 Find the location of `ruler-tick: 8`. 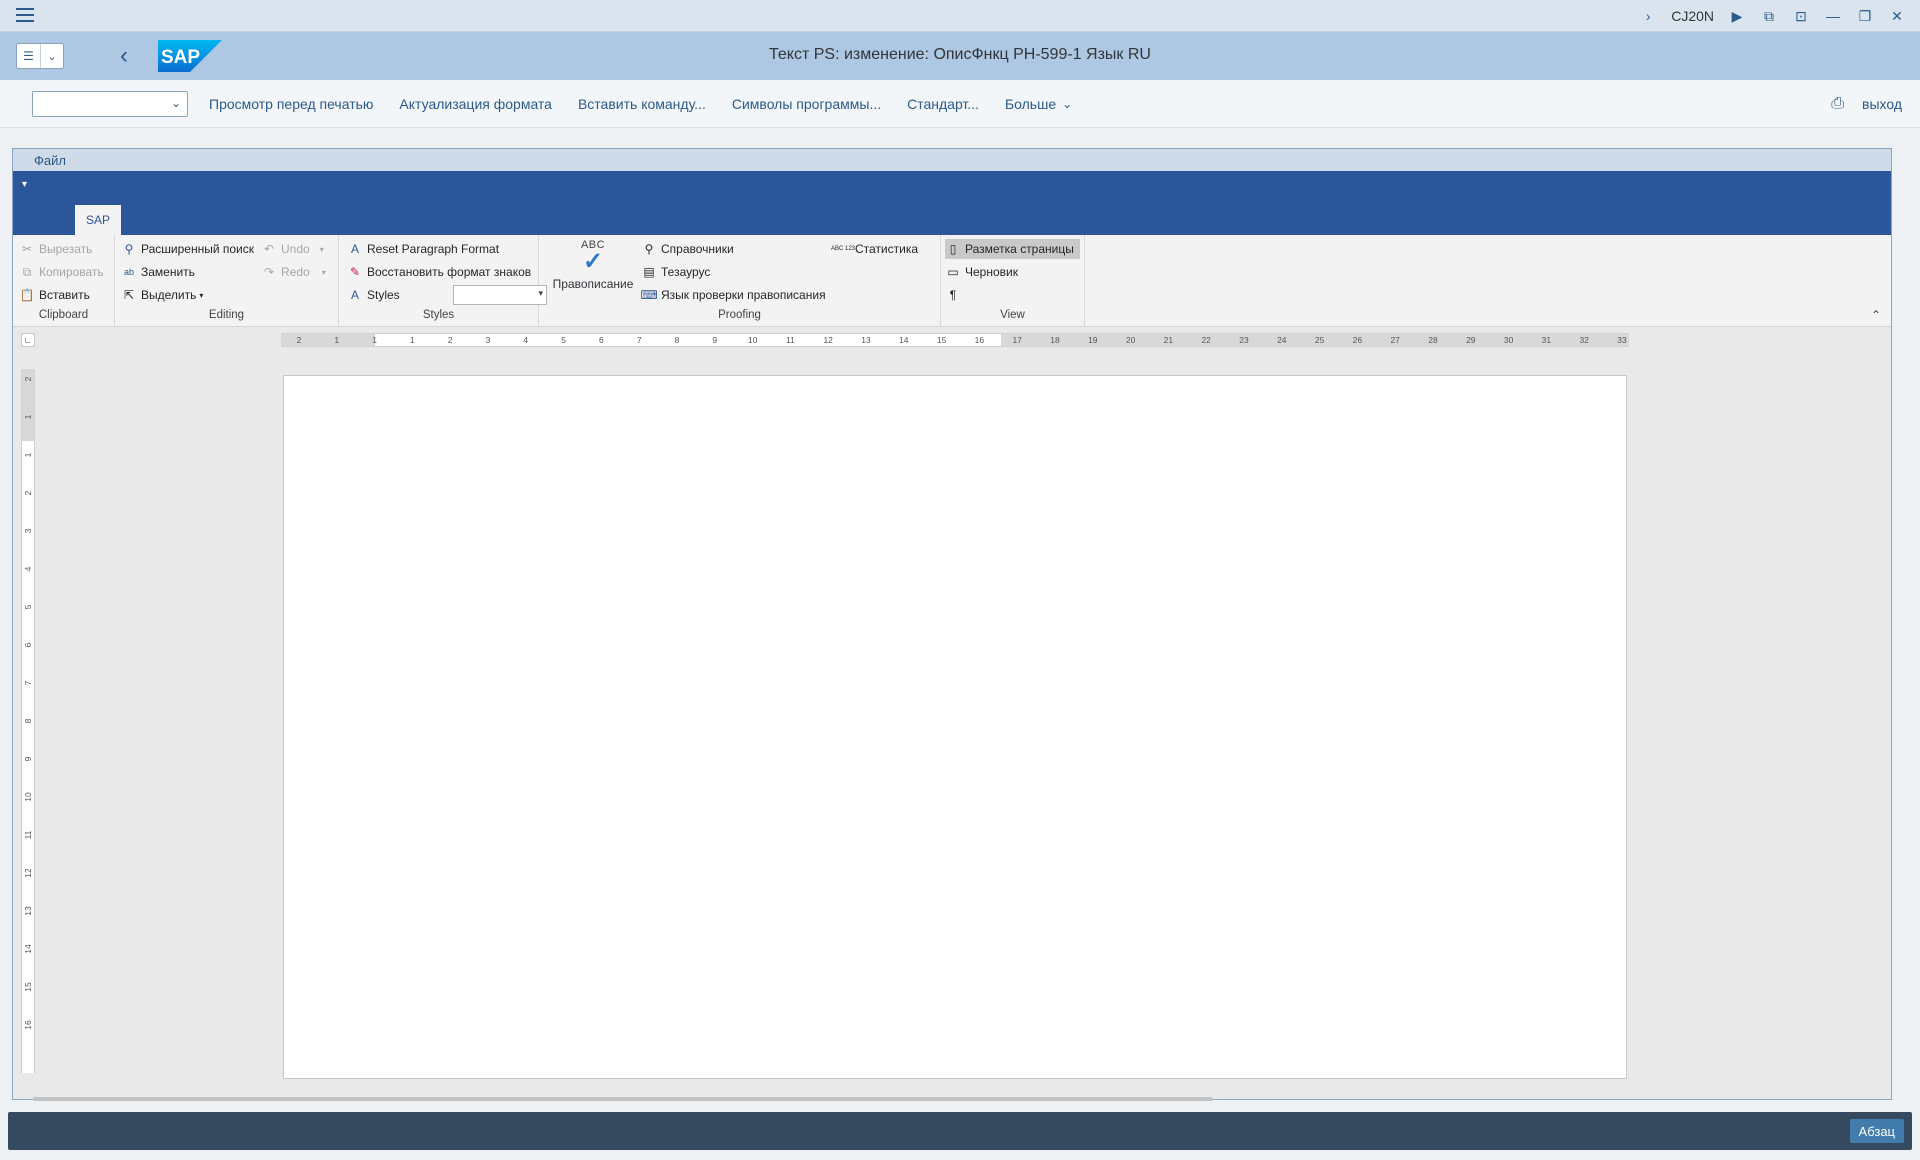

ruler-tick: 8 is located at coordinates (28, 721).